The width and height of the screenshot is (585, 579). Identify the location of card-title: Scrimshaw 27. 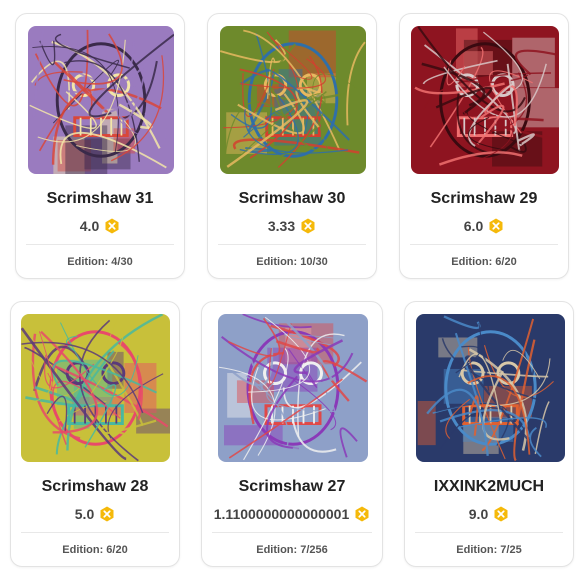
(292, 487).